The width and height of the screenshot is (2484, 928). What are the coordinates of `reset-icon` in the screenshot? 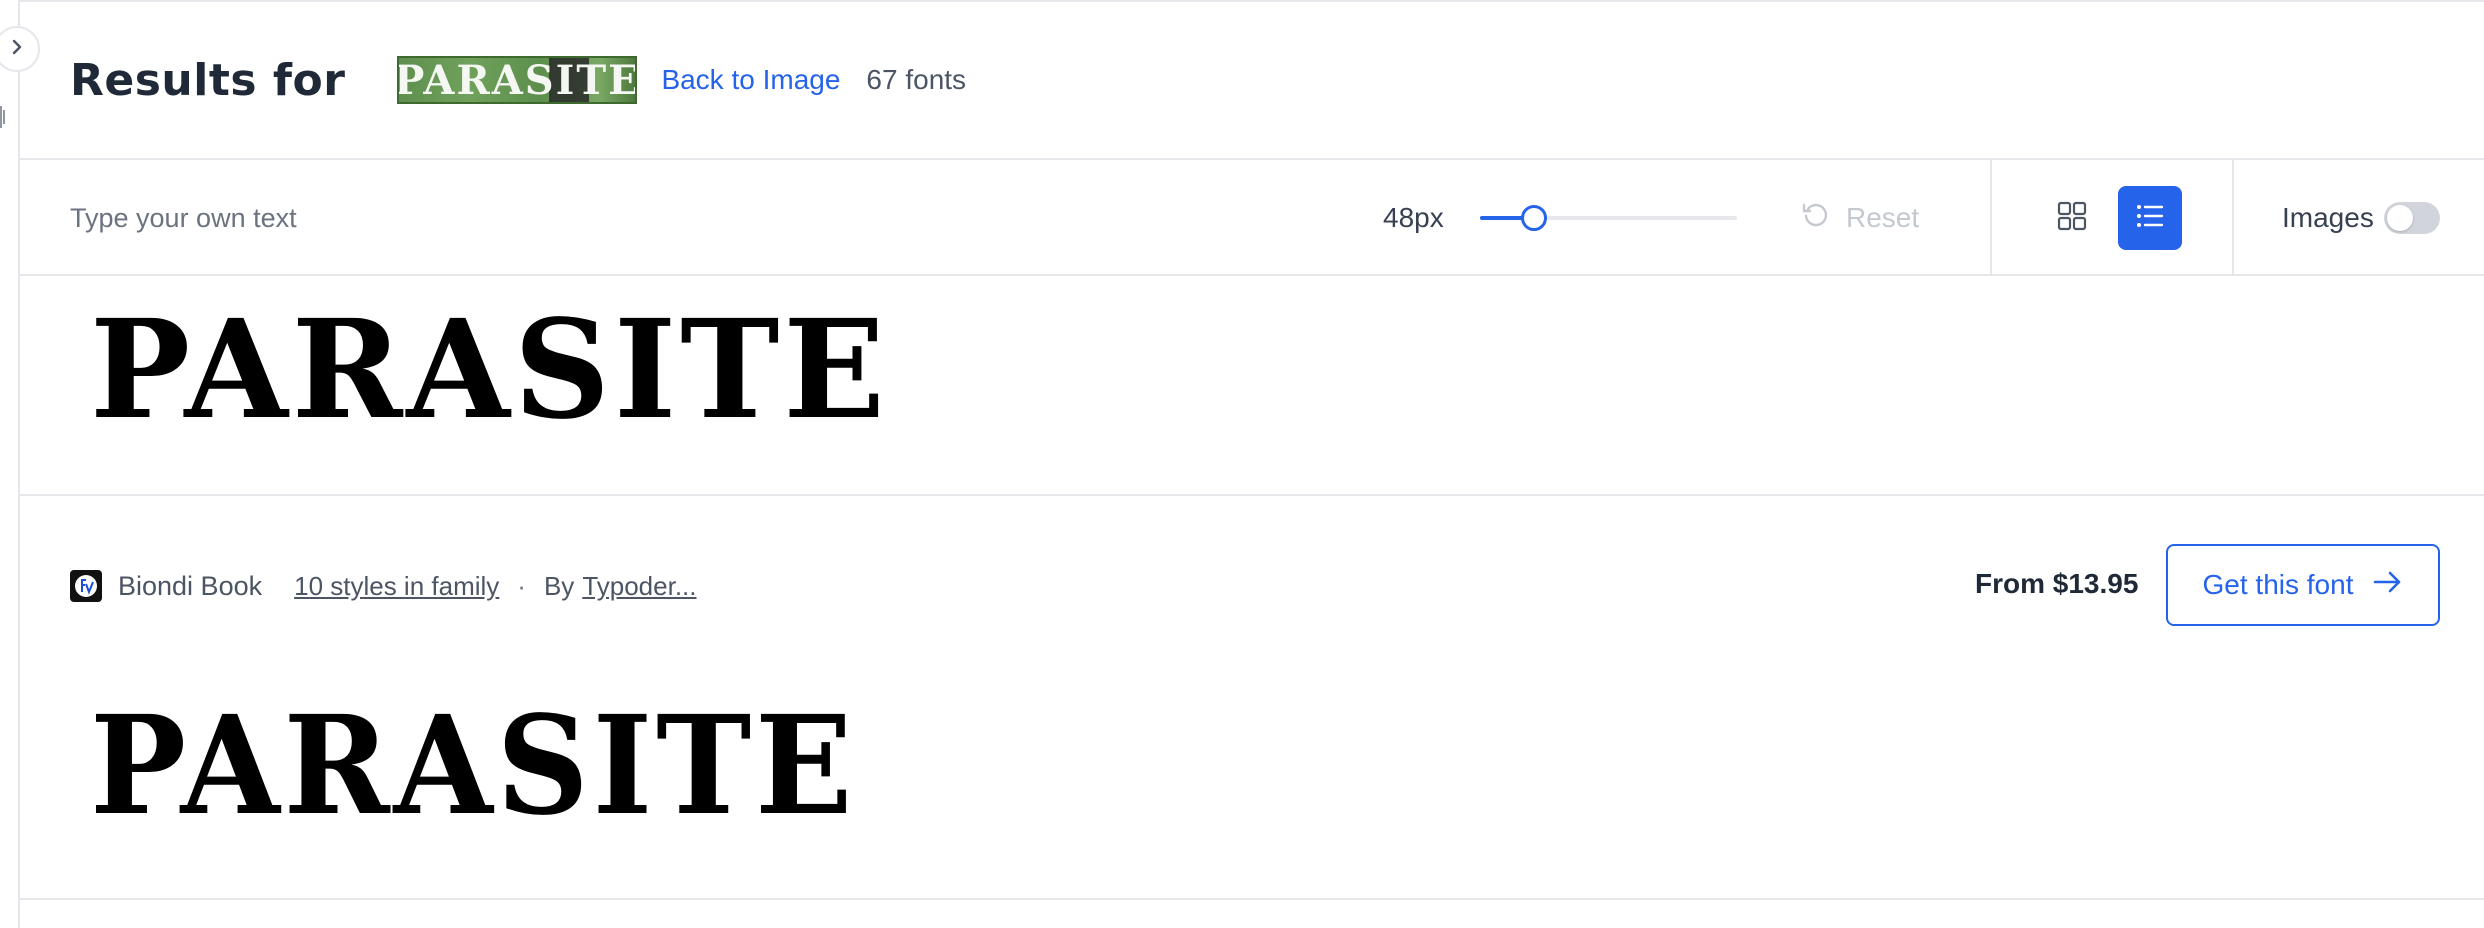 It's located at (1815, 218).